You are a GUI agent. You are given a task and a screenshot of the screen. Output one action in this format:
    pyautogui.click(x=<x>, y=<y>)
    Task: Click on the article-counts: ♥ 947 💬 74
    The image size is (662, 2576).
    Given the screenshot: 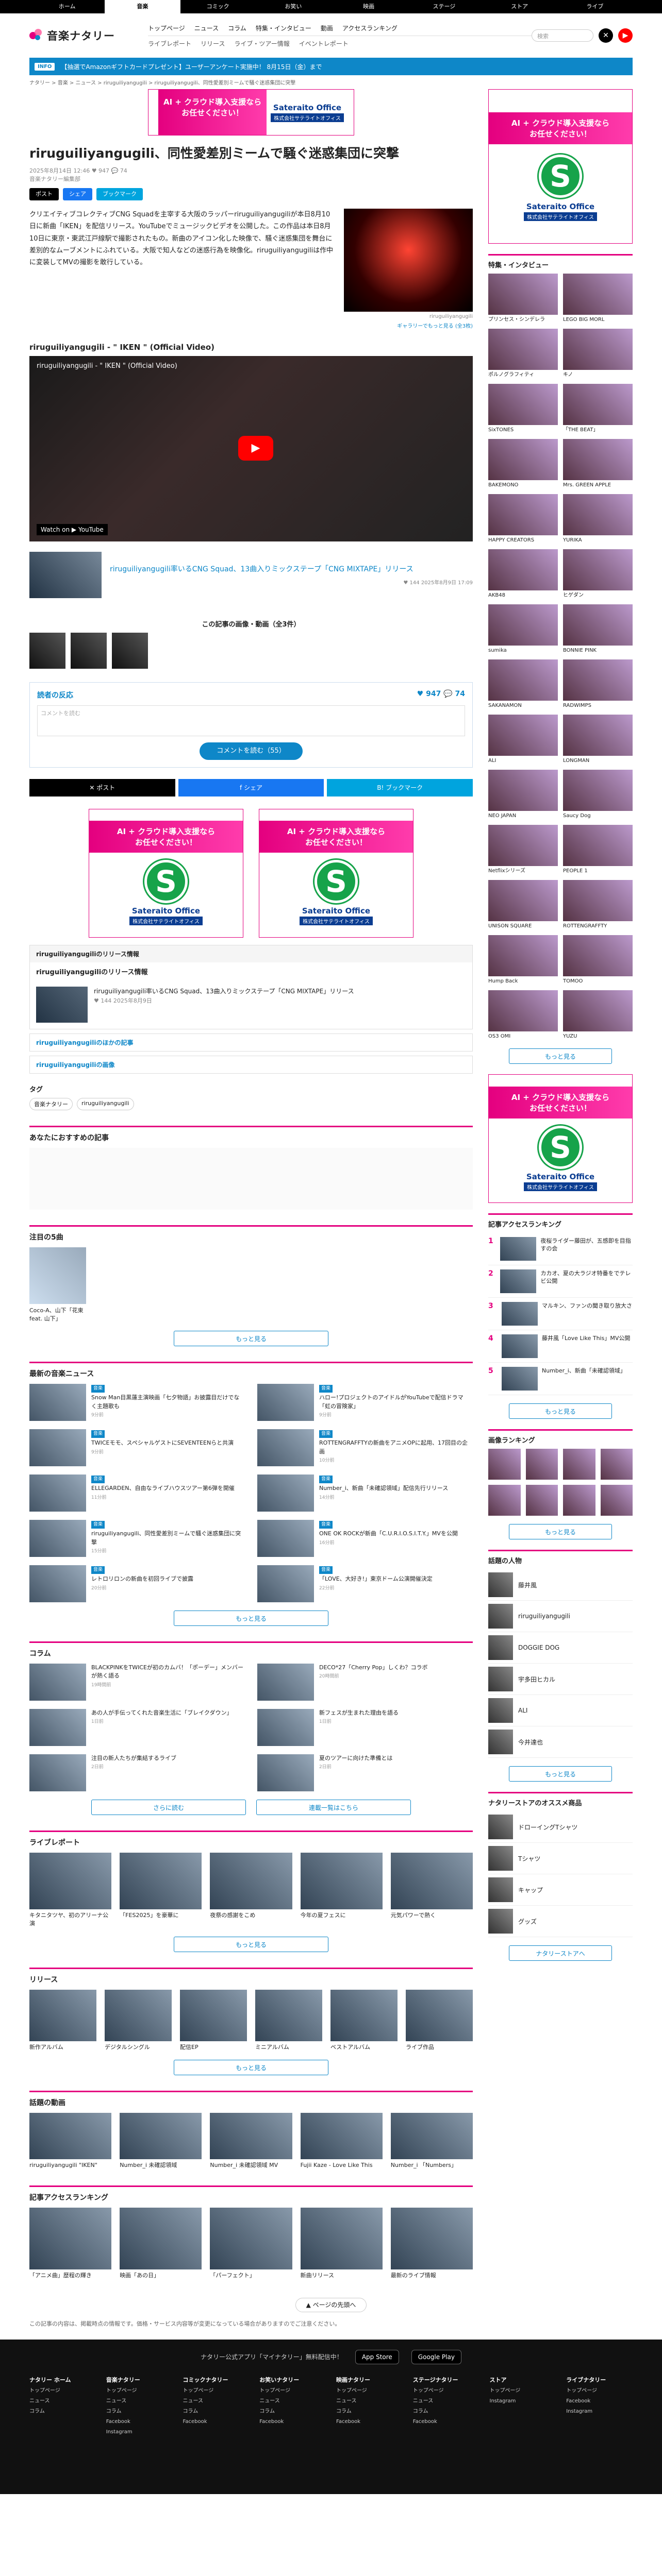 What is the action you would take?
    pyautogui.click(x=109, y=170)
    